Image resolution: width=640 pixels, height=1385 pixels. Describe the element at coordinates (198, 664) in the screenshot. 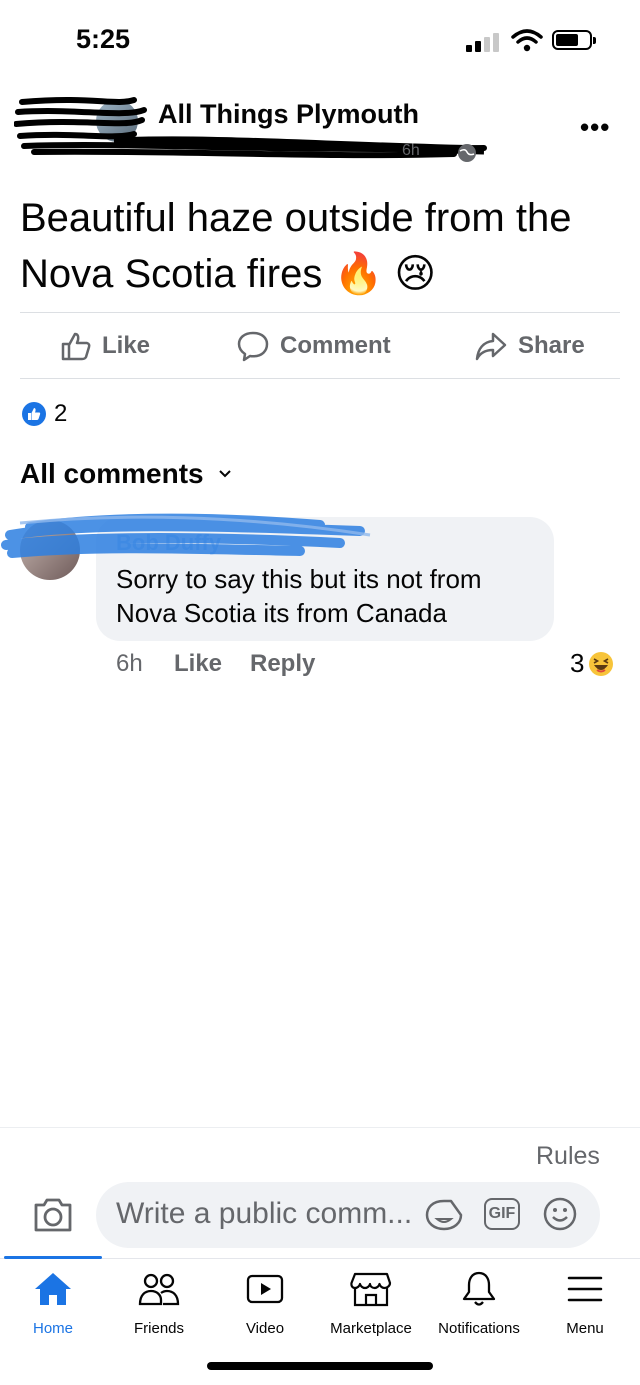

I see `comment-like-button: Like` at that location.